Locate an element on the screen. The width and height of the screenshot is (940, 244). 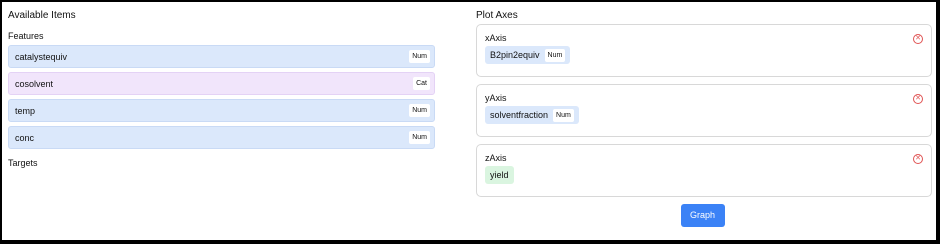
axis-item-chip: yield is located at coordinates (499, 175).